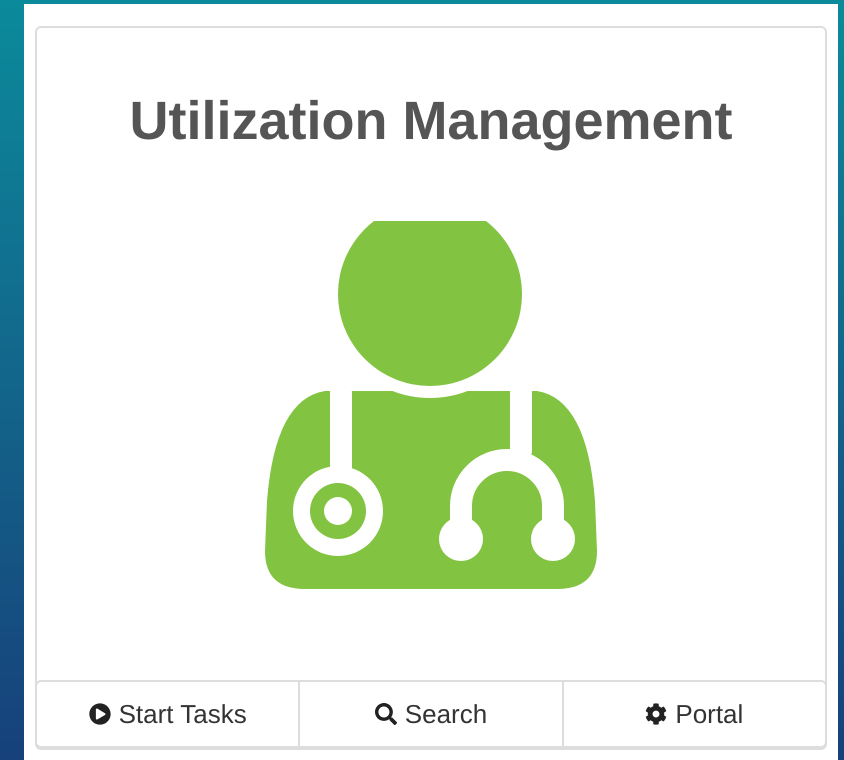 The height and width of the screenshot is (760, 844). Describe the element at coordinates (431, 121) in the screenshot. I see `card-title: Utilization Management` at that location.